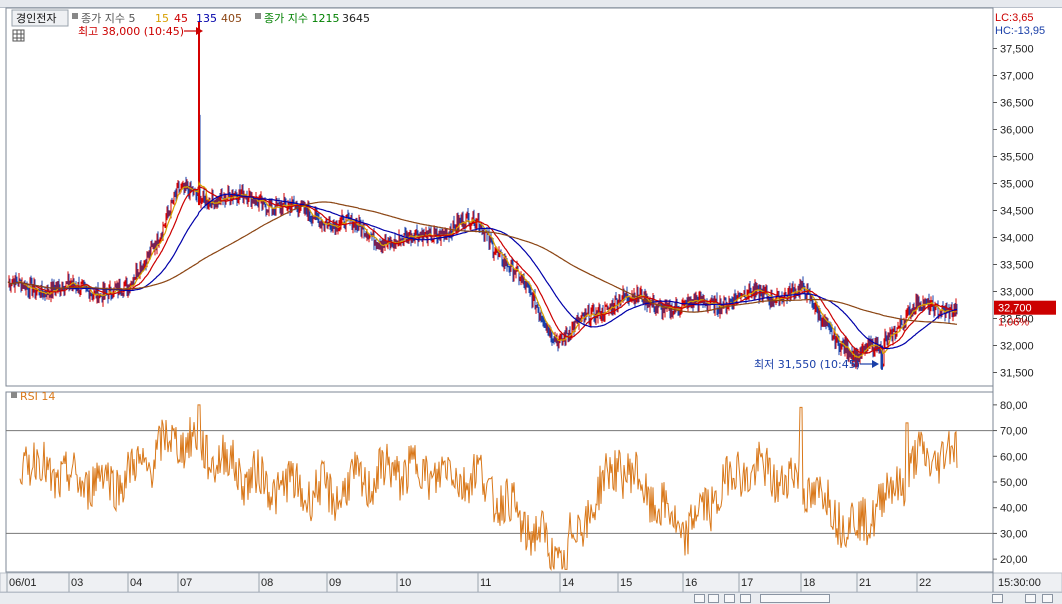  I want to click on price-tick-label: 33,000, so click(1017, 293).